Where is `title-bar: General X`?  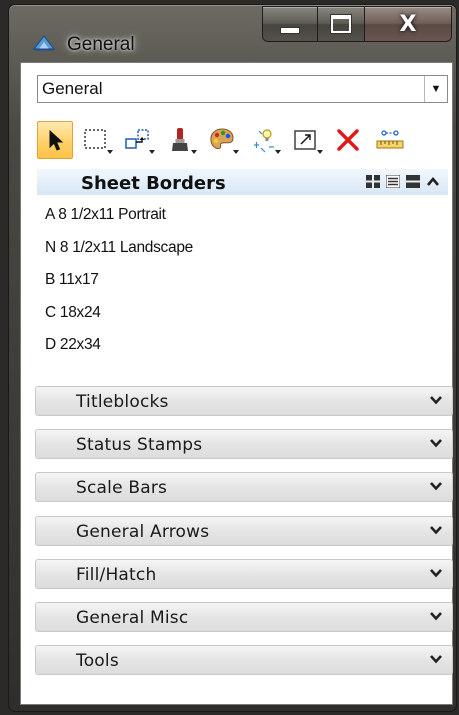
title-bar: General X is located at coordinates (232, 35).